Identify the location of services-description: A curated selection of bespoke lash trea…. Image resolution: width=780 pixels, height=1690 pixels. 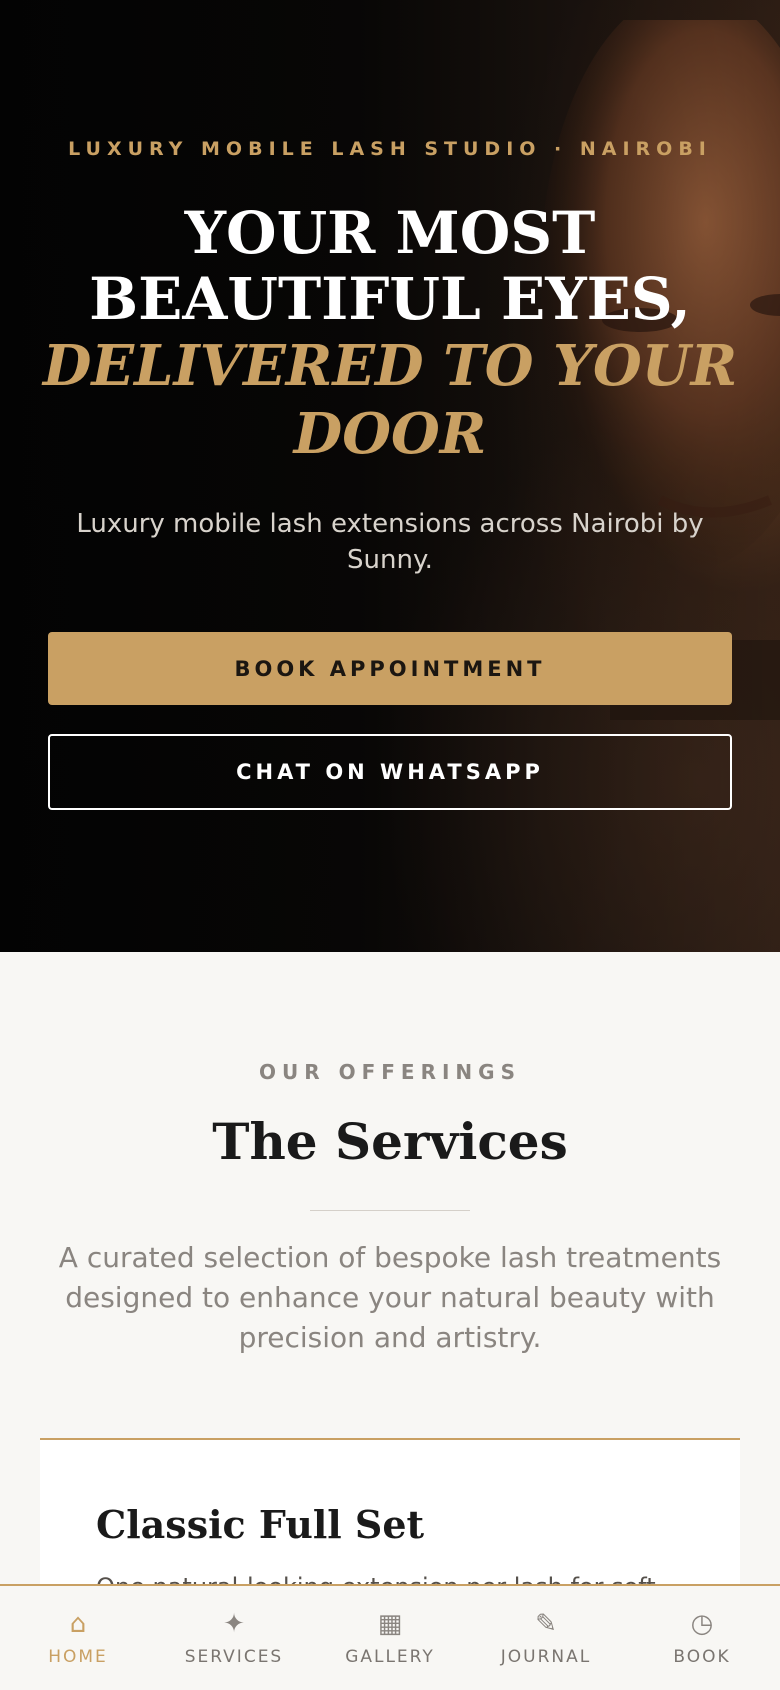
(390, 1297).